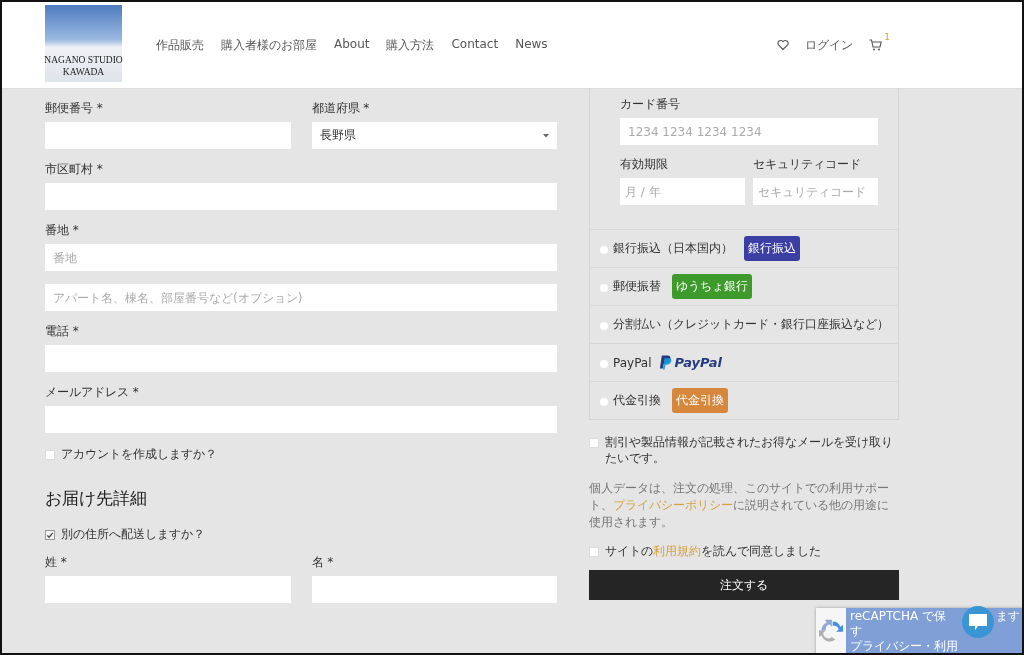  I want to click on payment-method-label: PayPal, so click(632, 362).